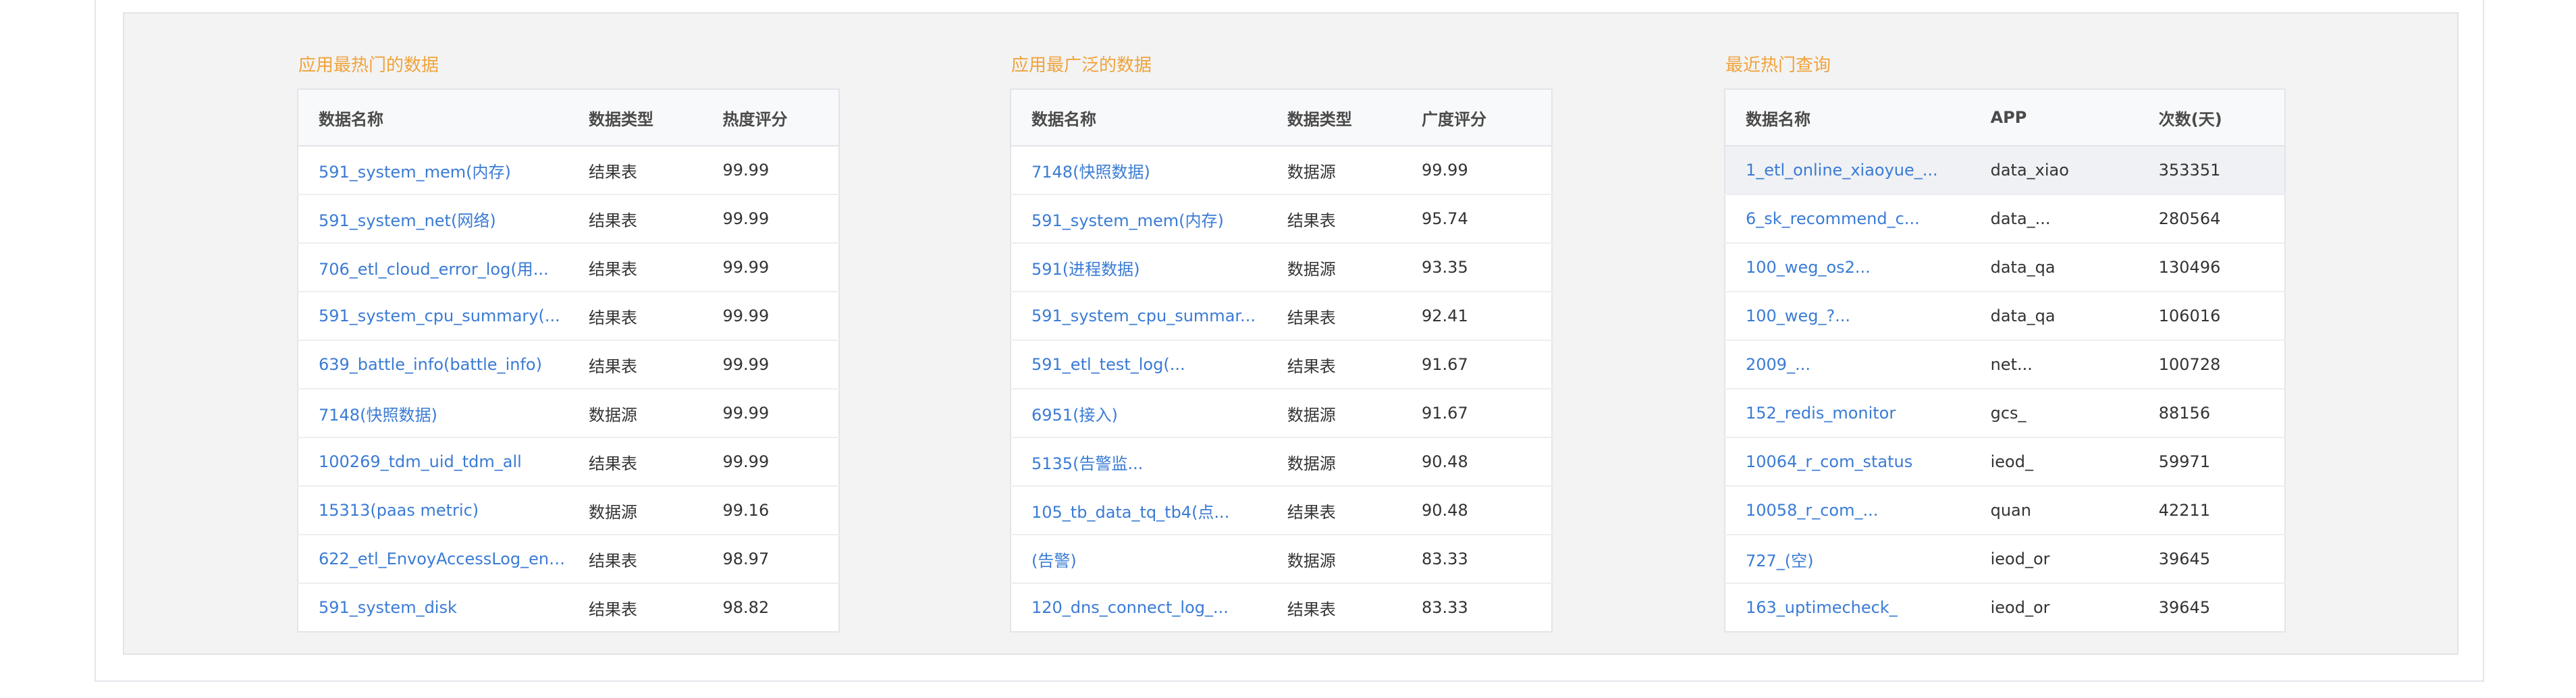 This screenshot has height=698, width=2576. Describe the element at coordinates (2054, 559) in the screenshot. I see `app-cell: ieod_or` at that location.